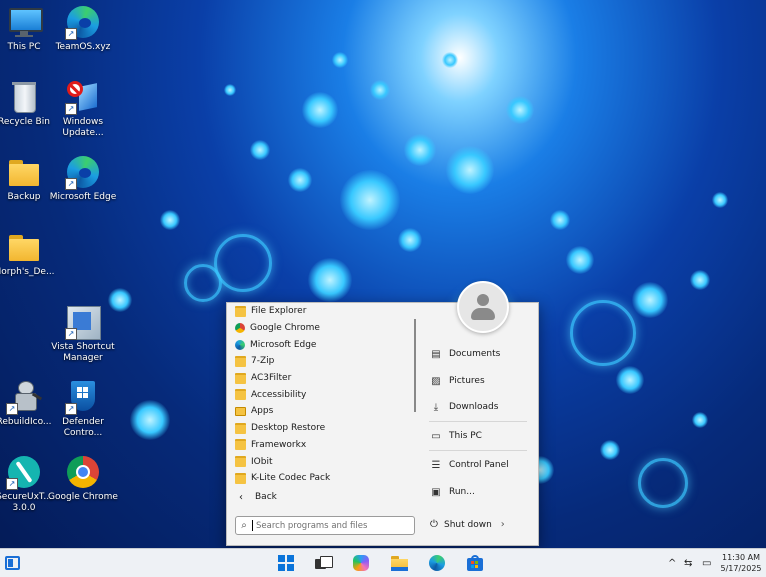 This screenshot has height=577, width=766. I want to click on edge-taskbar-button, so click(437, 563).